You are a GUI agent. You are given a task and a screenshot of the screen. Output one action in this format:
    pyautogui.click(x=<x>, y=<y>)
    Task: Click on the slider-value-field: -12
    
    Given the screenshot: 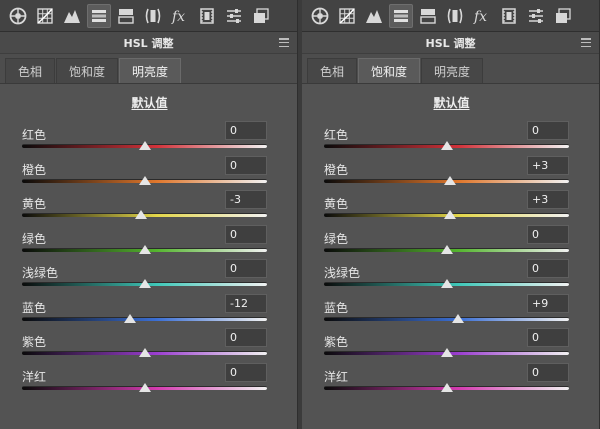 What is the action you would take?
    pyautogui.click(x=246, y=303)
    